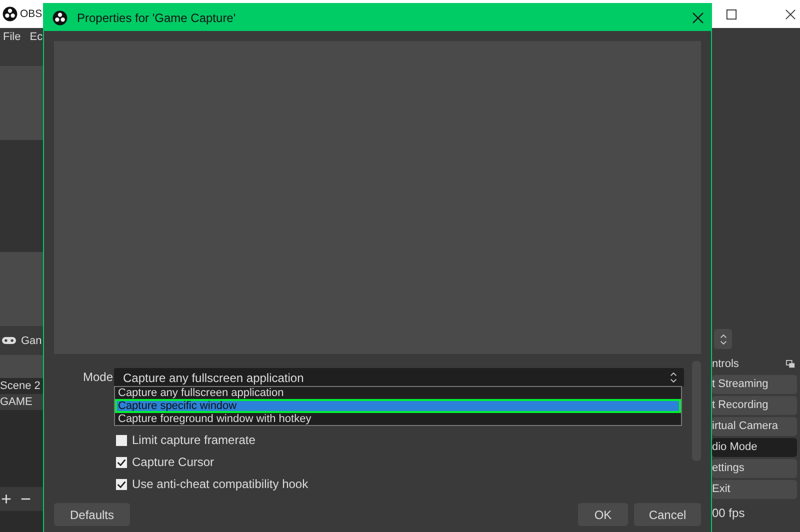  I want to click on status-text: 00 fps, so click(729, 513).